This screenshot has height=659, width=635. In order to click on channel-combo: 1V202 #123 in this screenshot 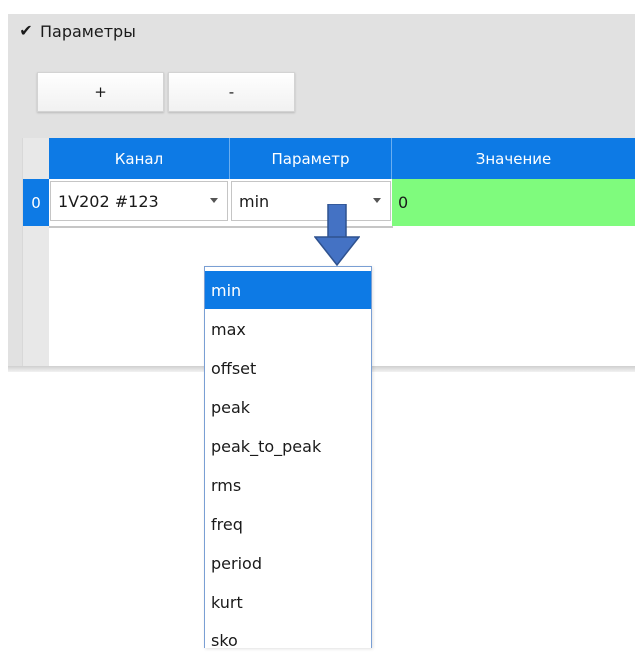, I will do `click(139, 201)`.